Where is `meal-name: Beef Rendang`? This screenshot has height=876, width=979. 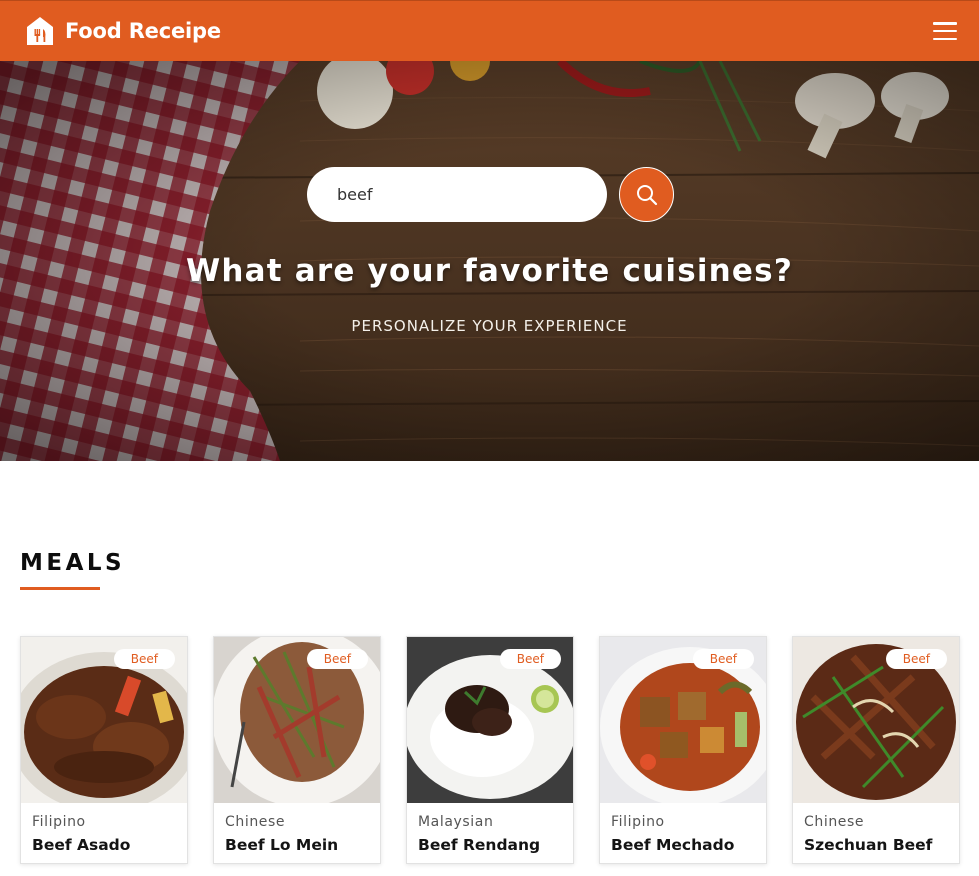
meal-name: Beef Rendang is located at coordinates (479, 845).